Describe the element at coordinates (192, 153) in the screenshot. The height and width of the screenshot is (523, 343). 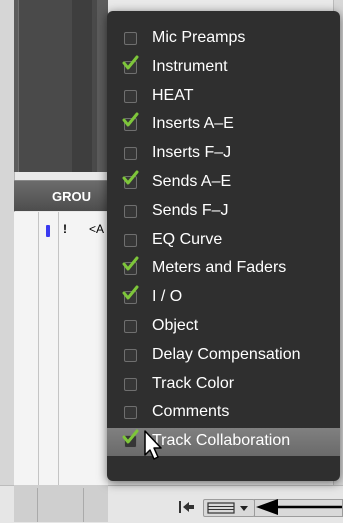
I see `menu-item-label: Inserts F–J` at that location.